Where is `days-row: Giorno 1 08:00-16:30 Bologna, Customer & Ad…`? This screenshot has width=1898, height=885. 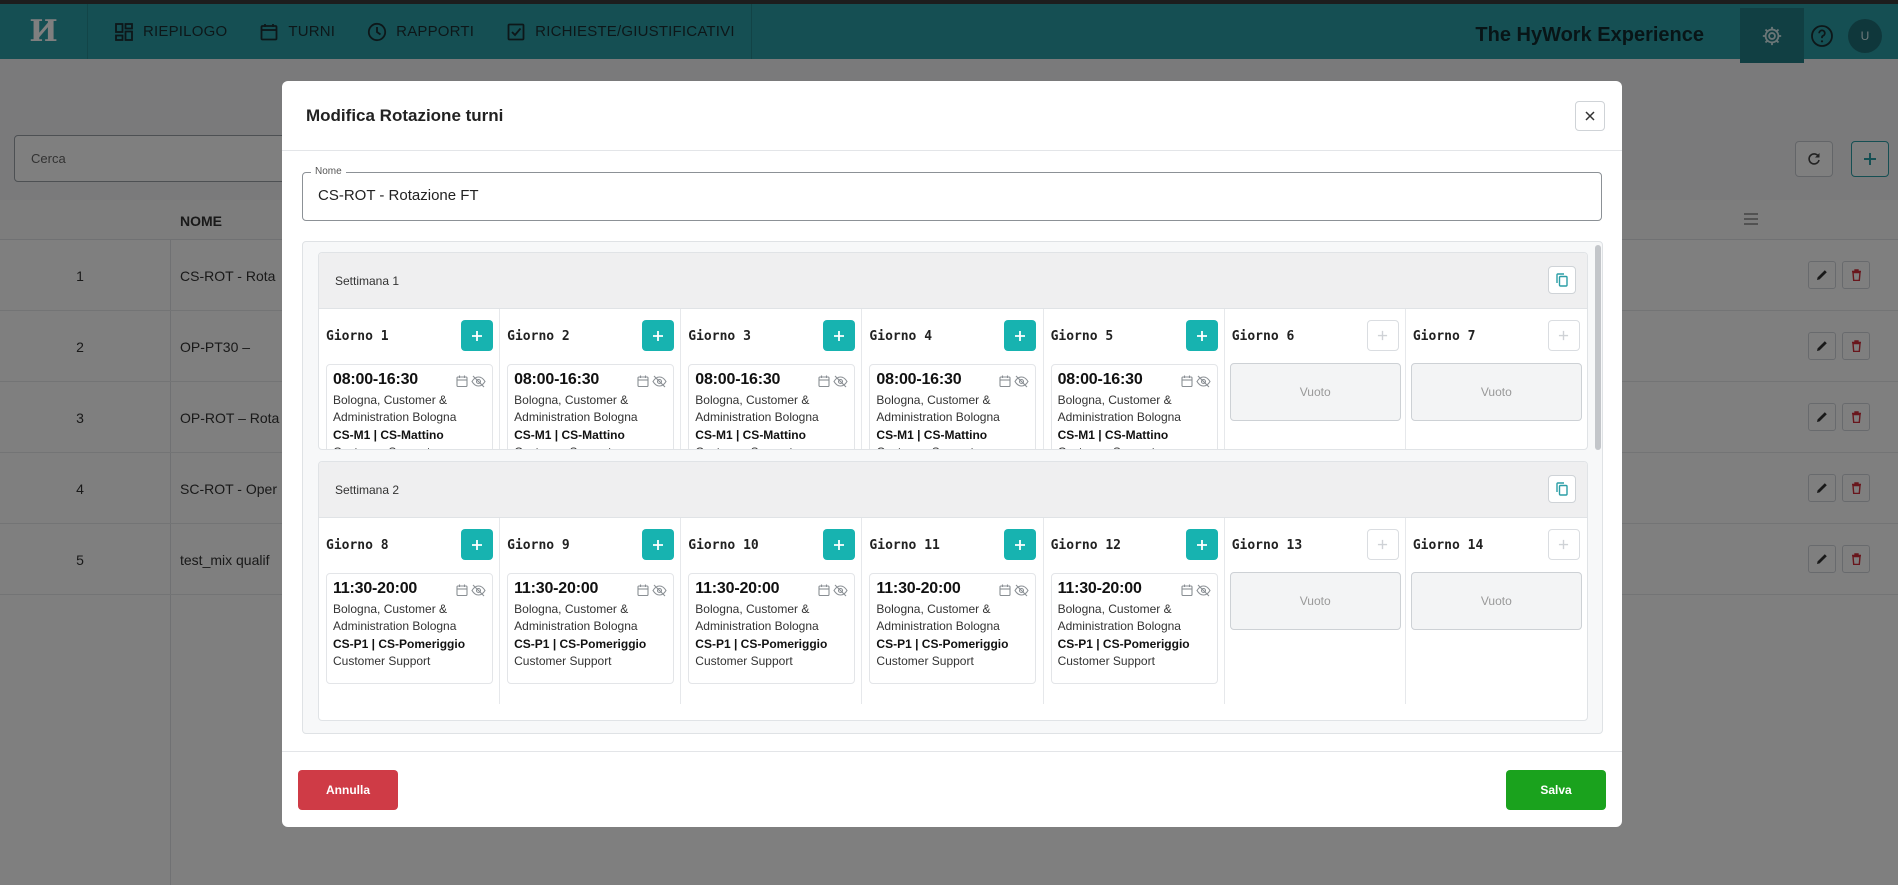
days-row: Giorno 1 08:00-16:30 Bologna, Customer & Ad… is located at coordinates (953, 379).